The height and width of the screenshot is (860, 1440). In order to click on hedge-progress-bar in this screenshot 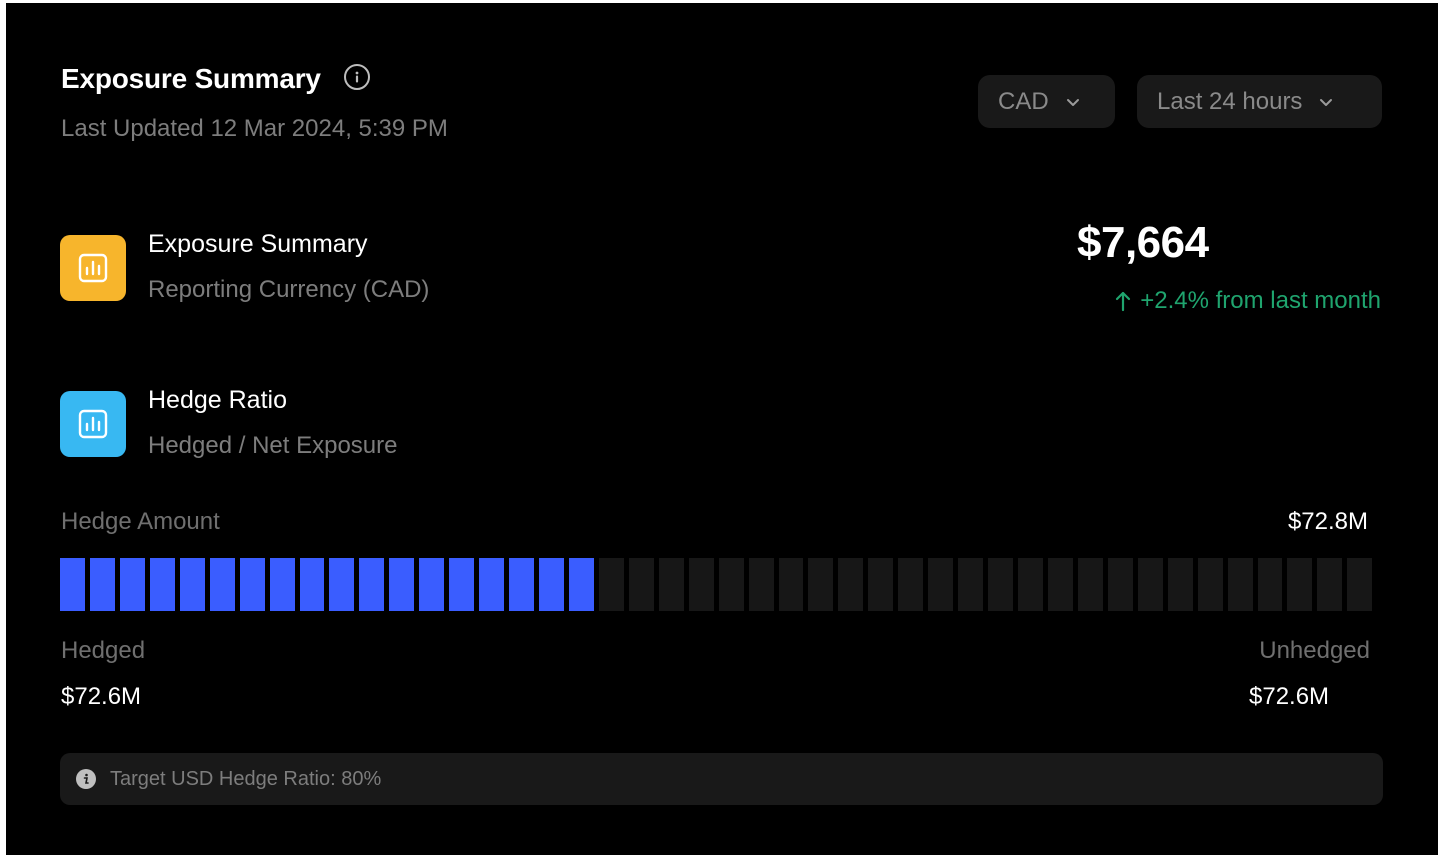, I will do `click(716, 584)`.